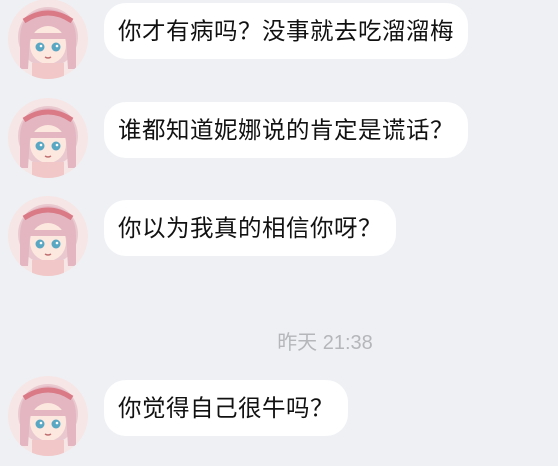 The width and height of the screenshot is (558, 466). Describe the element at coordinates (286, 130) in the screenshot. I see `message-bubble: 谁都知道妮娜说的肯定是谎话？` at that location.